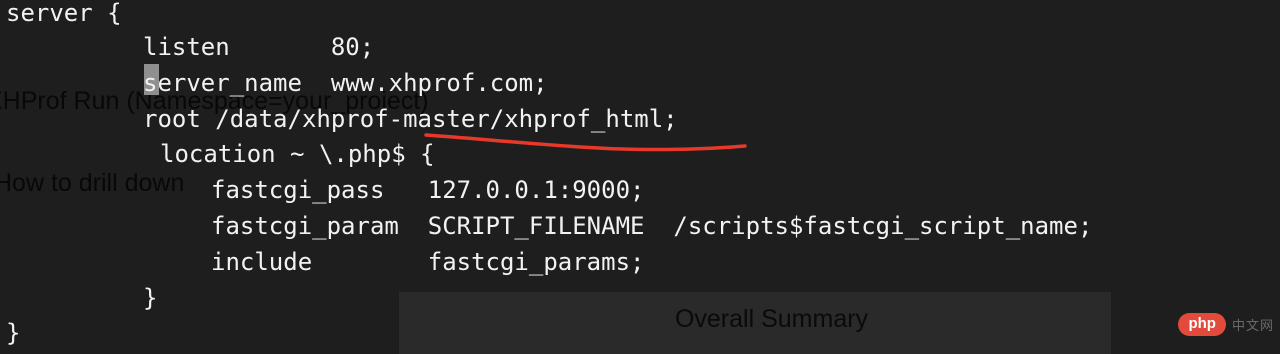 The height and width of the screenshot is (354, 1280). Describe the element at coordinates (1252, 325) in the screenshot. I see `watermark-text: 中文网` at that location.